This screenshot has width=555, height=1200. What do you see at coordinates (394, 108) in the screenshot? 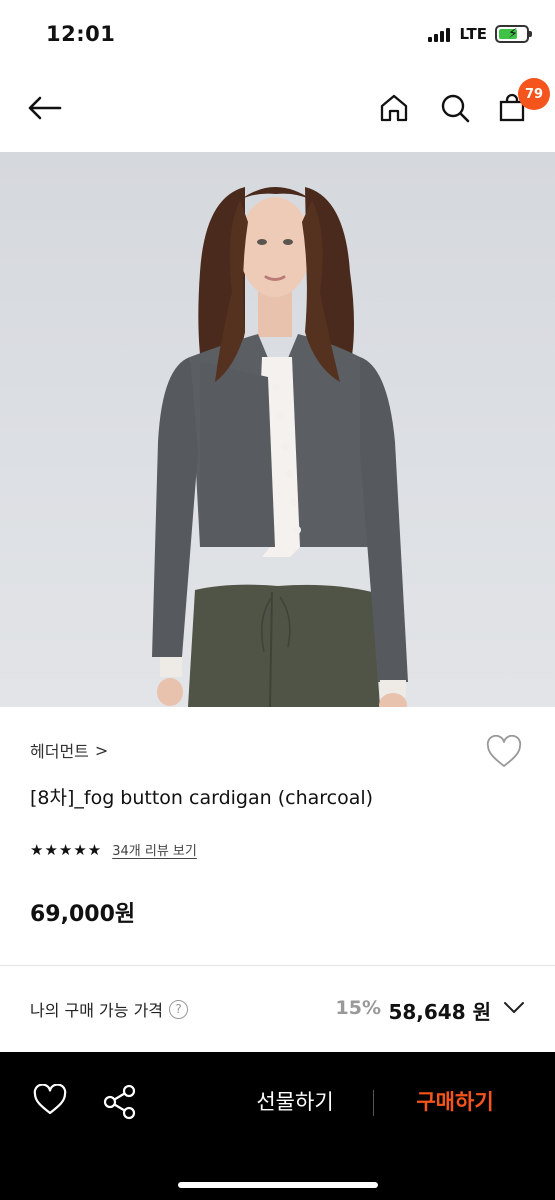
I see `home-icon` at bounding box center [394, 108].